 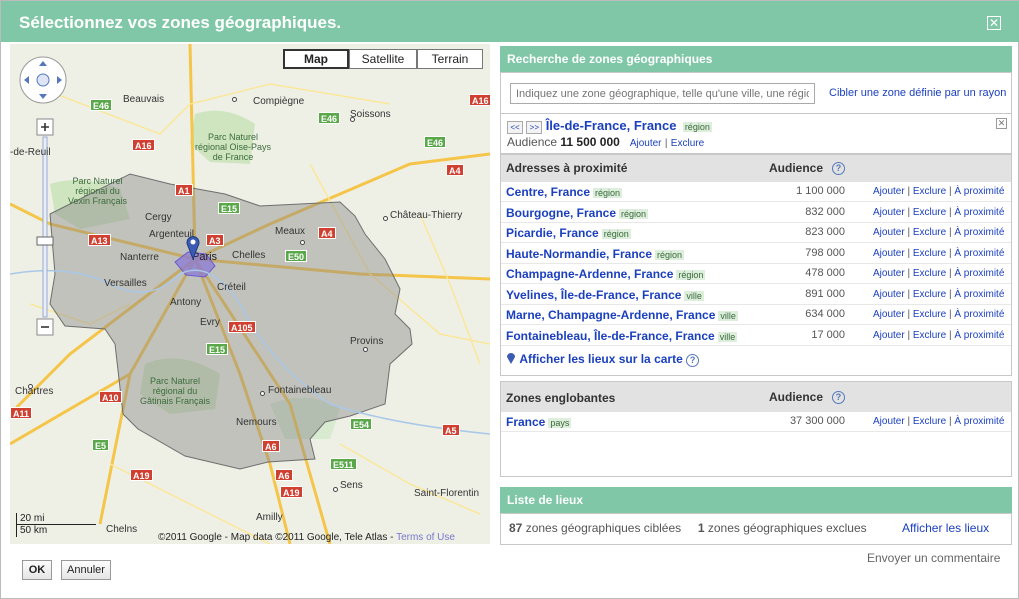 What do you see at coordinates (933, 558) in the screenshot?
I see `feedback-link: Envoyer un commentaire` at bounding box center [933, 558].